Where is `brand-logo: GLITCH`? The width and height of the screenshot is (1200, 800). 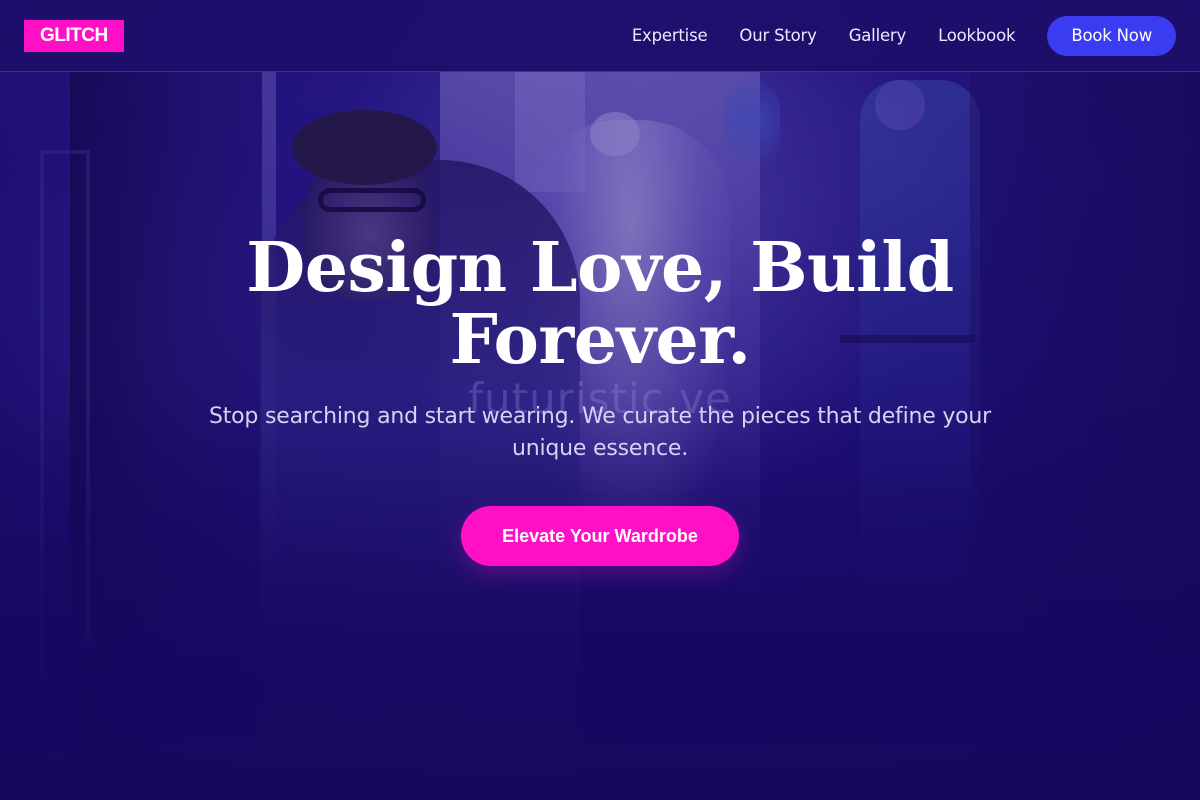 brand-logo: GLITCH is located at coordinates (74, 35).